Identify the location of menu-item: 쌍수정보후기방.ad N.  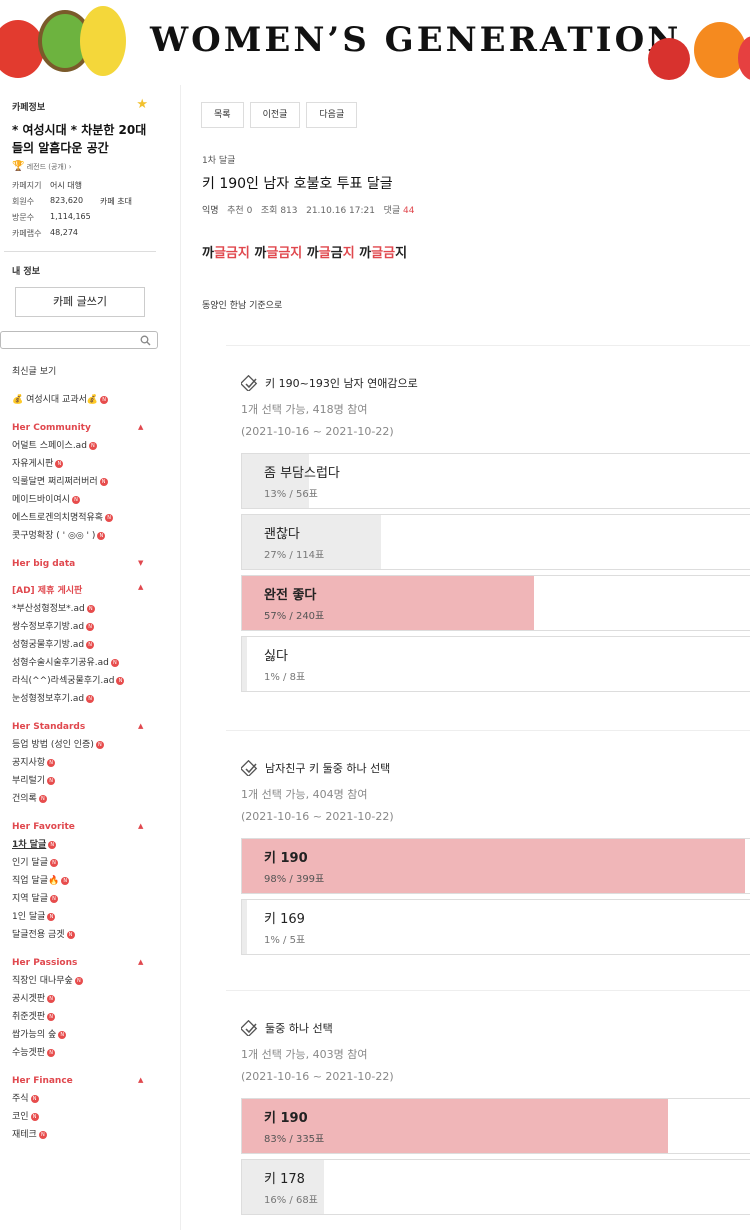
(80, 627).